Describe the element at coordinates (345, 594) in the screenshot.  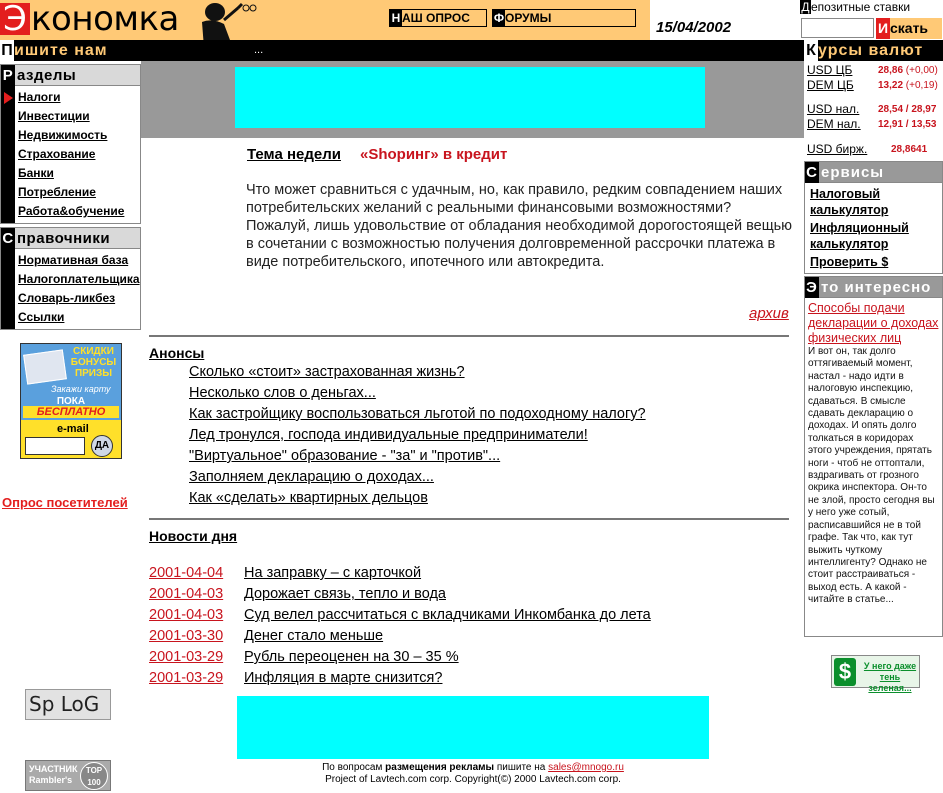
I see `news-title: Дорожает связь, тепло и вода` at that location.